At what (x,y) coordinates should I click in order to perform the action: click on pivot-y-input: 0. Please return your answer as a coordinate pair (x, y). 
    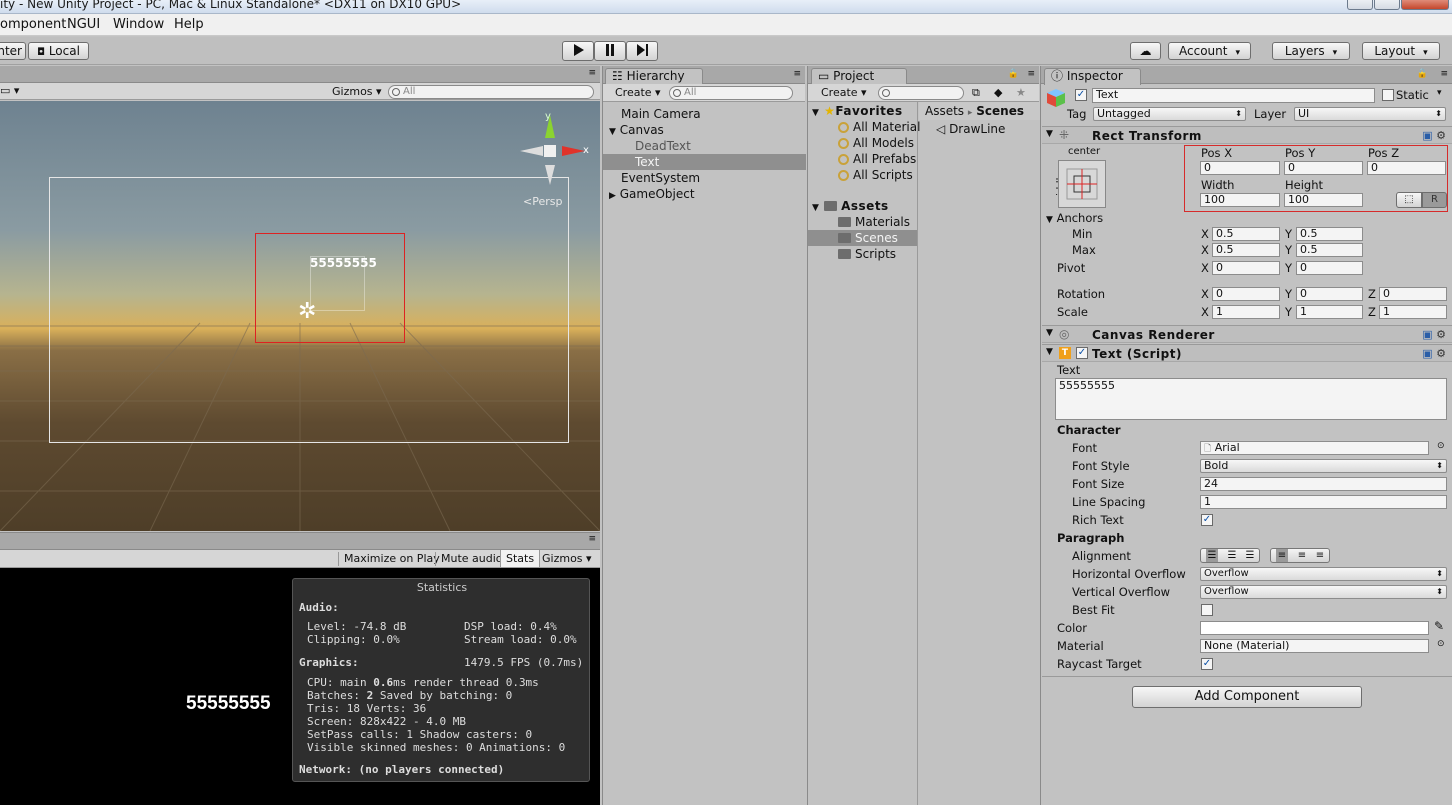
    Looking at the image, I should click on (1329, 268).